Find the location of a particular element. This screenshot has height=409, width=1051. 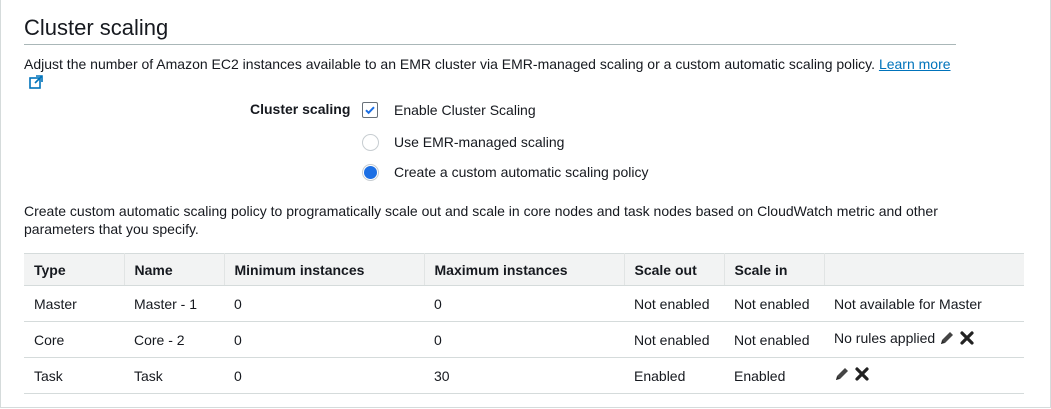

cell-type: Core is located at coordinates (74, 339).